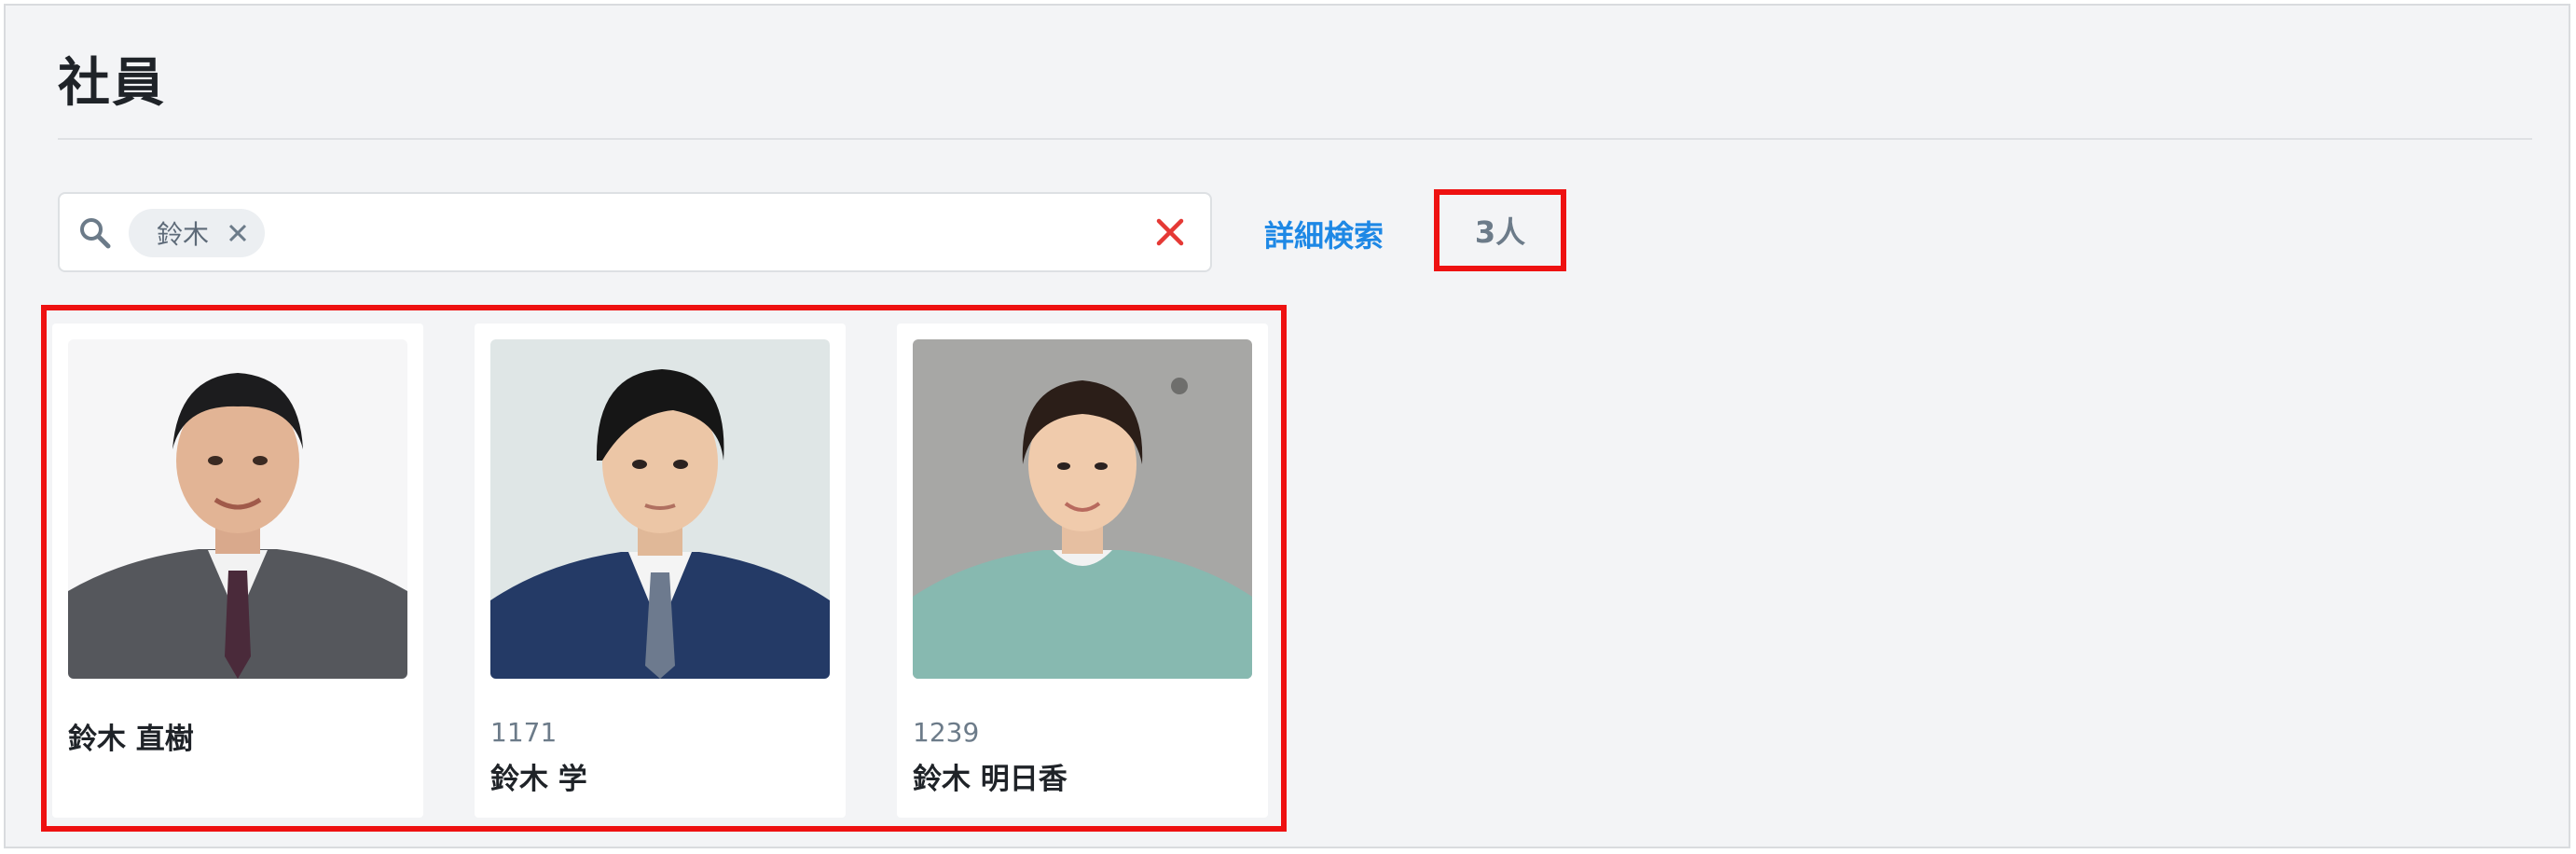 This screenshot has width=2576, height=854. What do you see at coordinates (112, 84) in the screenshot?
I see `page-title: 社員` at bounding box center [112, 84].